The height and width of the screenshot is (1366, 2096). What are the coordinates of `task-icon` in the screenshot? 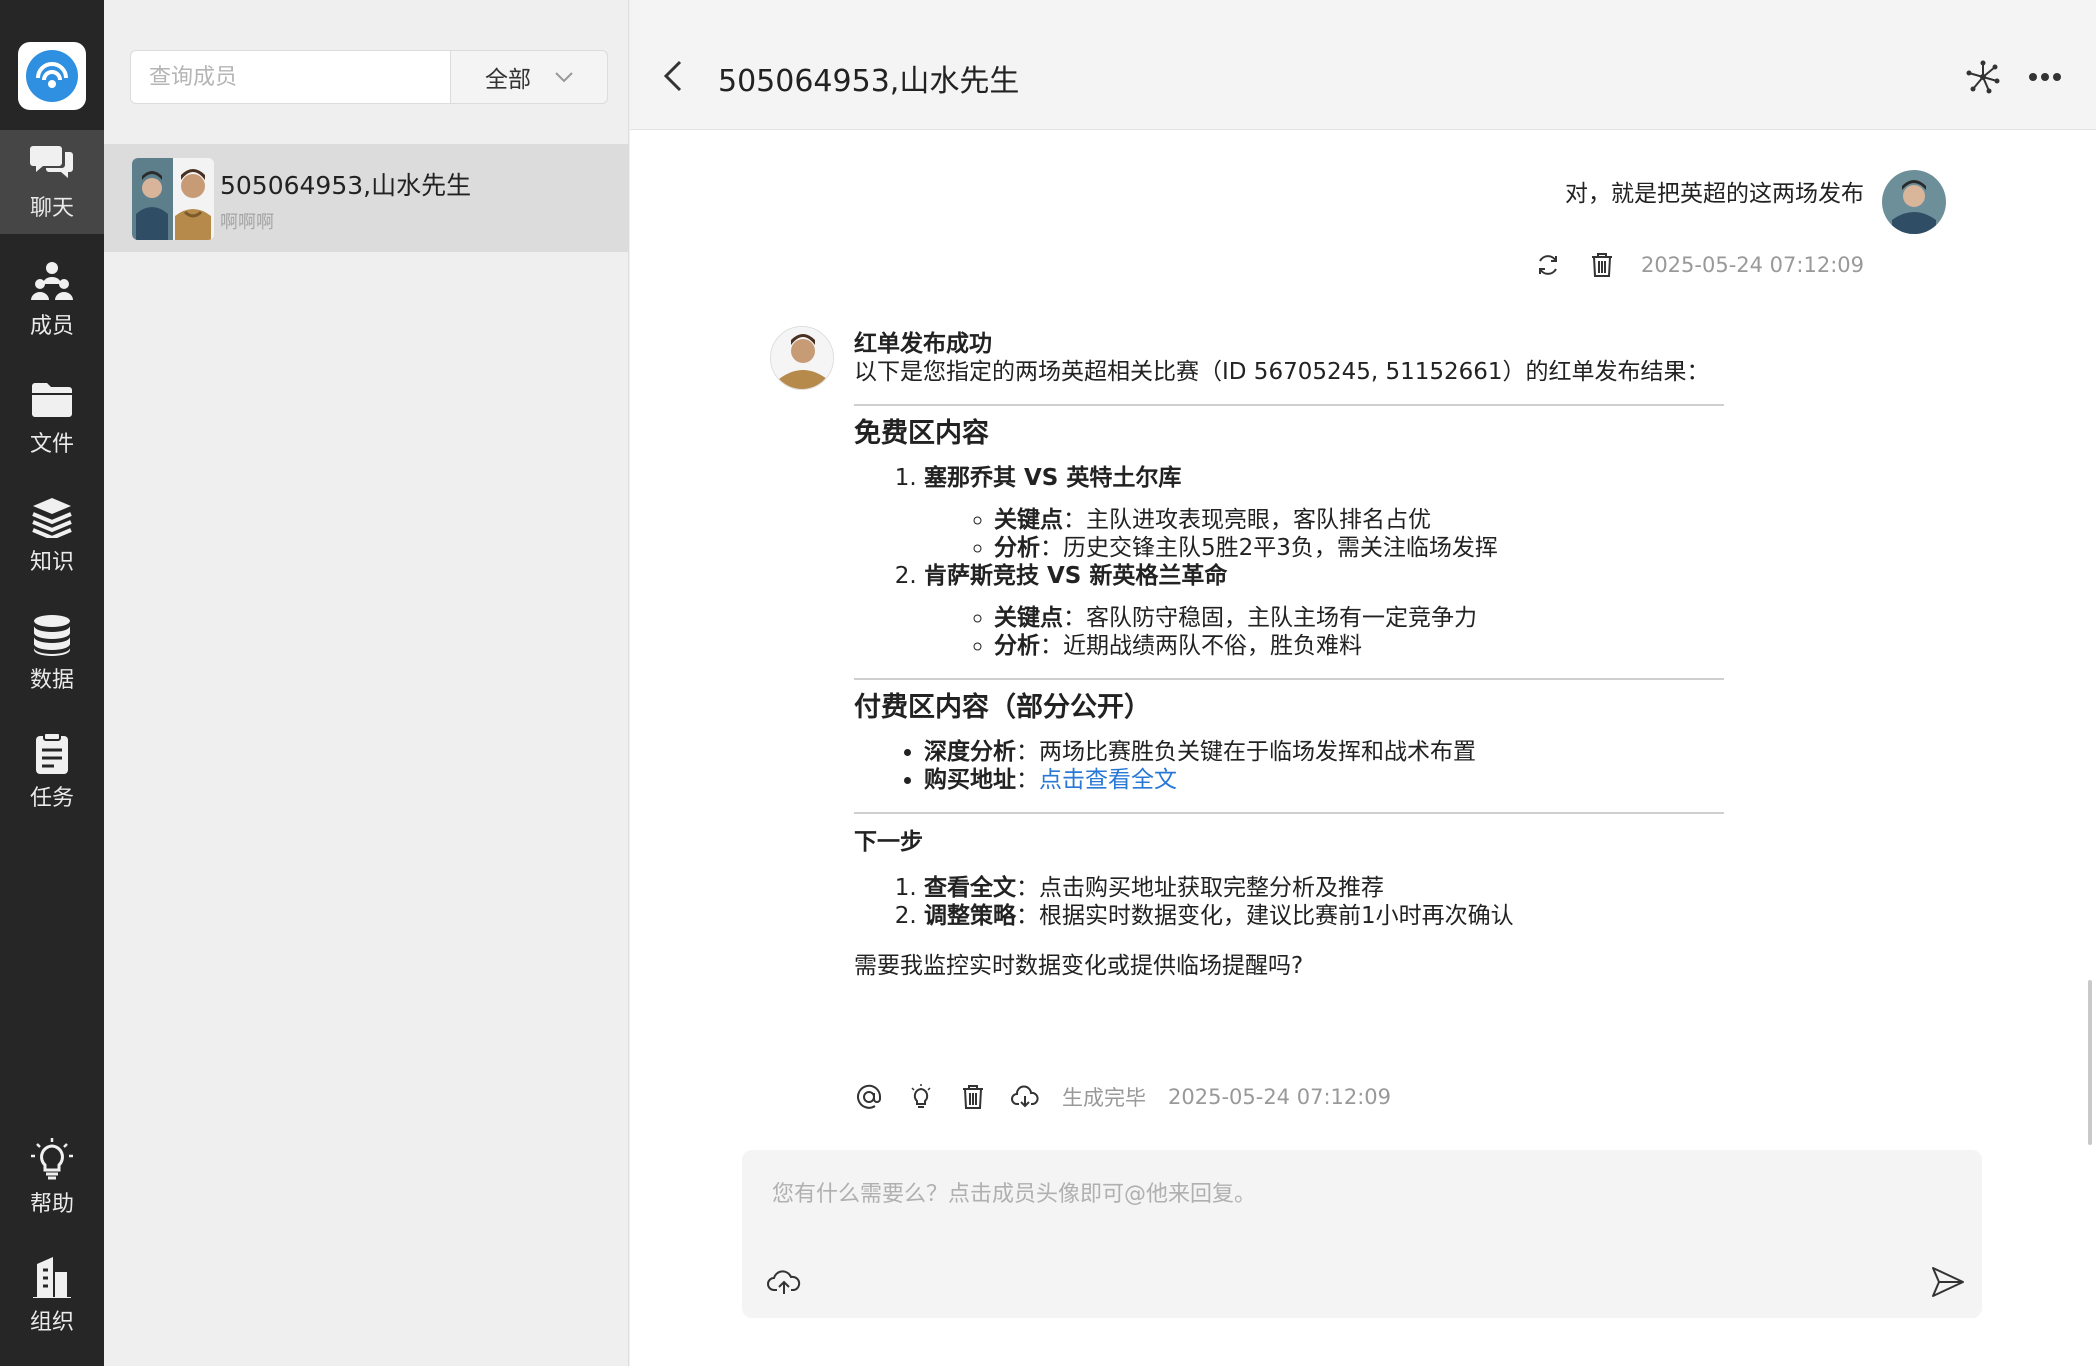 It's located at (52, 753).